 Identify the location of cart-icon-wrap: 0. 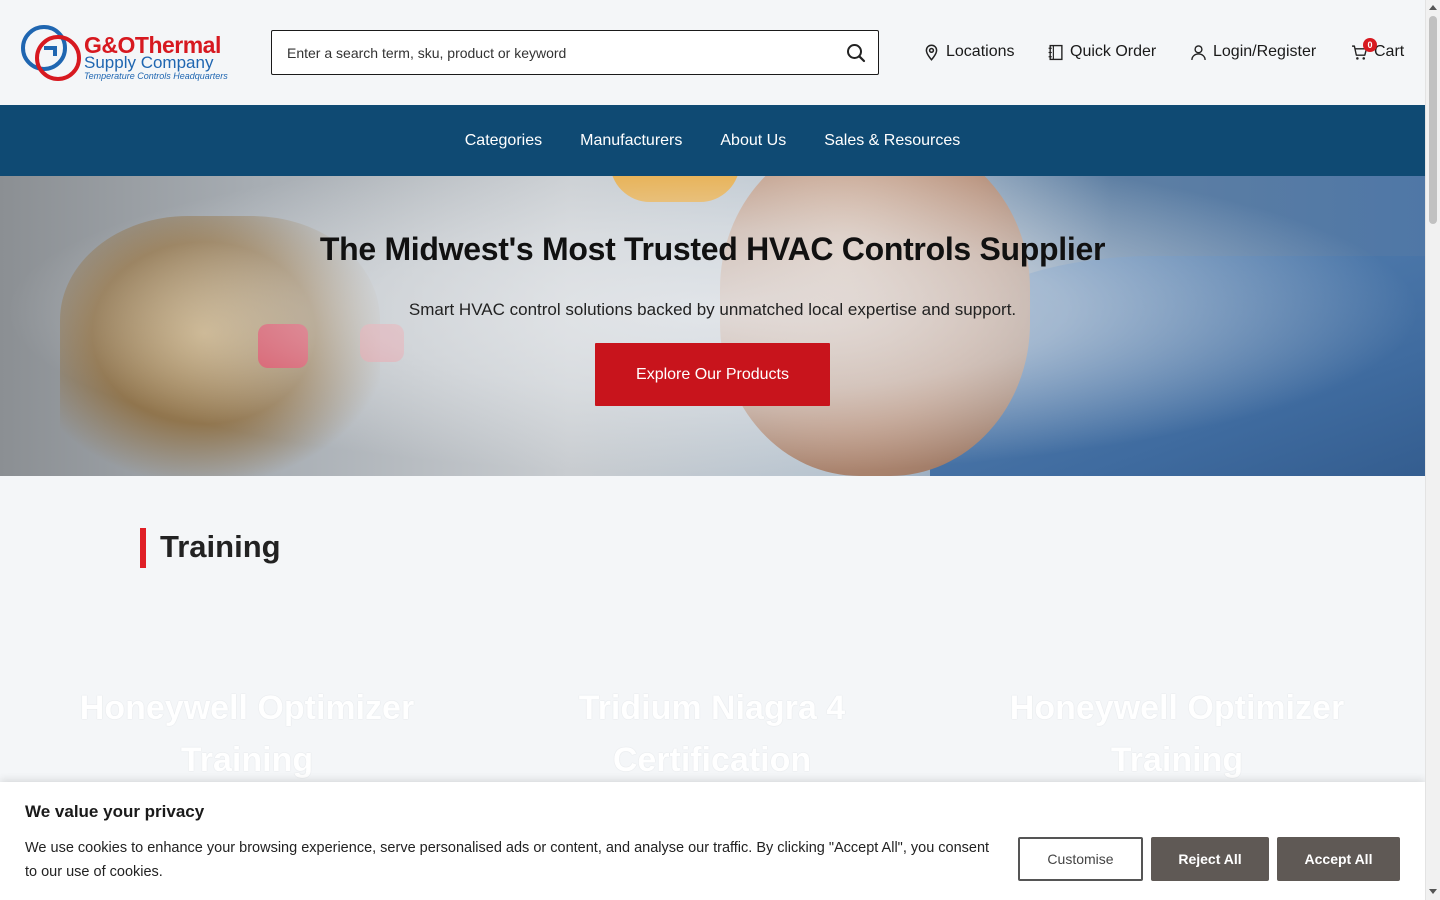
(1364, 49).